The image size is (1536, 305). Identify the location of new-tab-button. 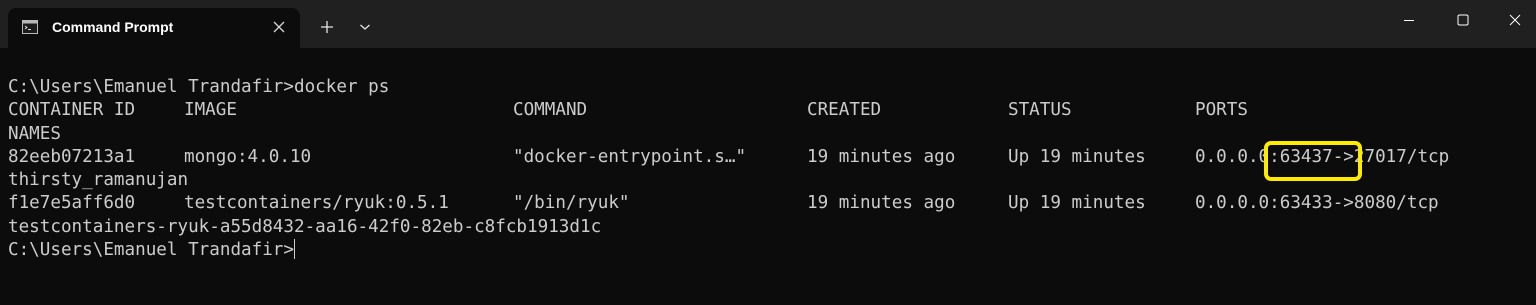
(327, 27).